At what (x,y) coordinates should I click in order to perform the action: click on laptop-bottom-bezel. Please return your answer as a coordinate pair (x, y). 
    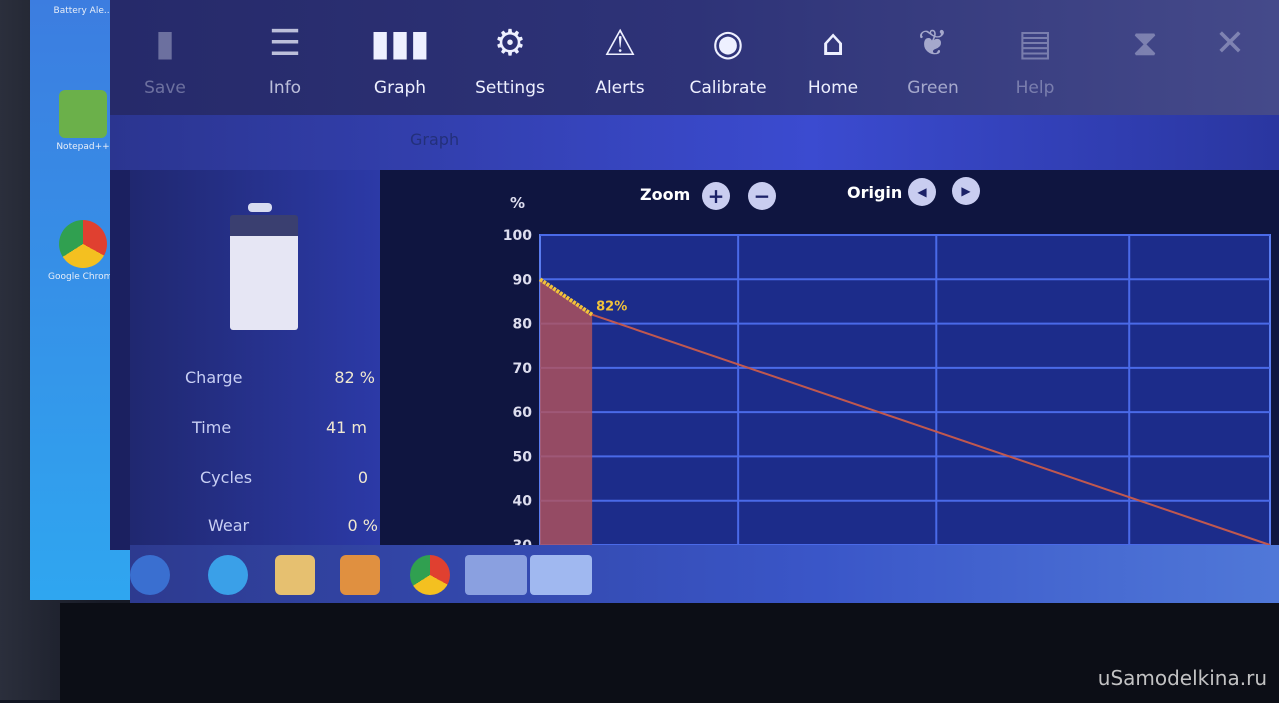
    Looking at the image, I should click on (669, 653).